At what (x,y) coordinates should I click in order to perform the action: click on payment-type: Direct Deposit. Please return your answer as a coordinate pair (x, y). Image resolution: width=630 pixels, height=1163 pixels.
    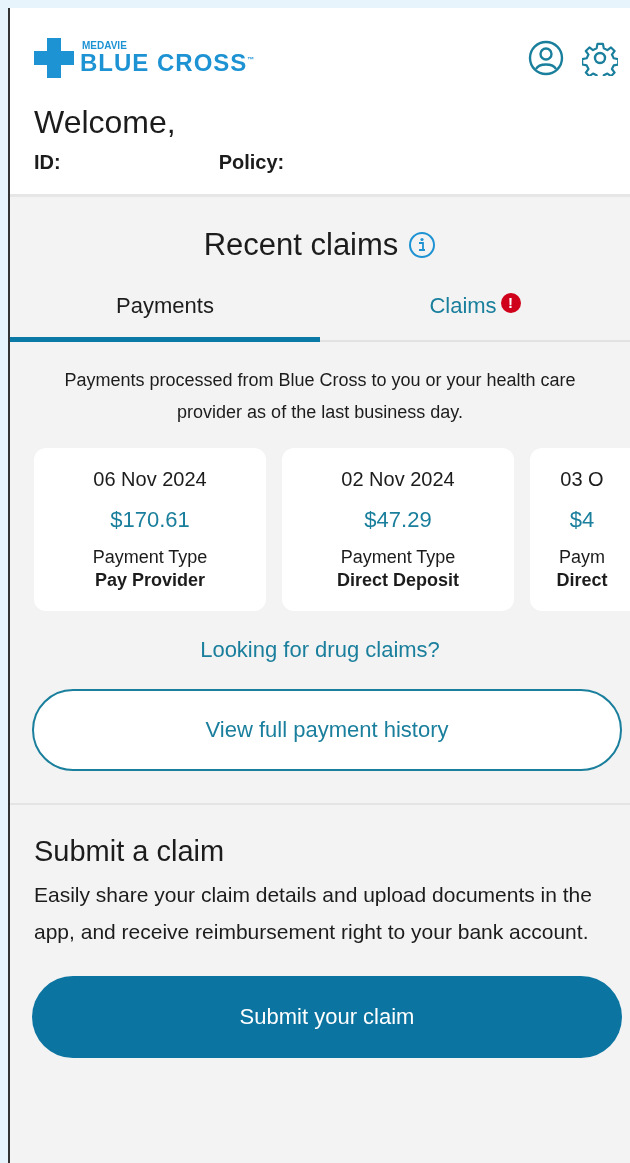
    Looking at the image, I should click on (398, 580).